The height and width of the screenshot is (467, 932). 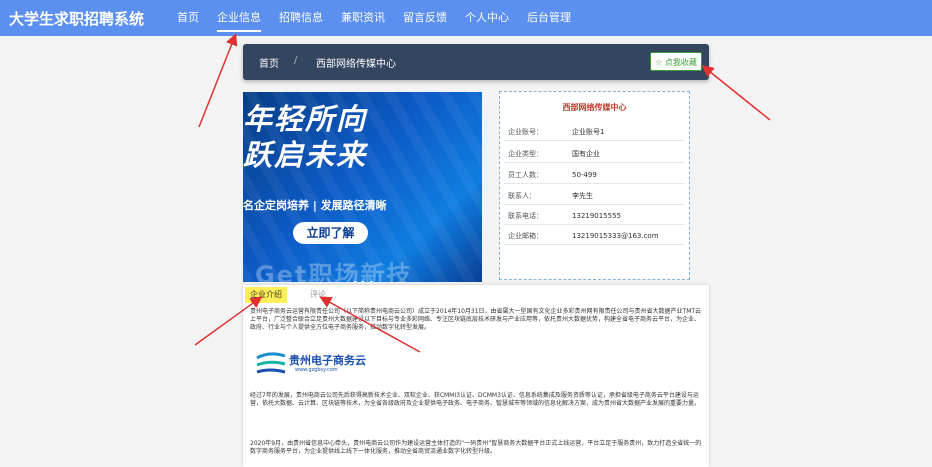 I want to click on arrow-to-company-nav, so click(x=218, y=80).